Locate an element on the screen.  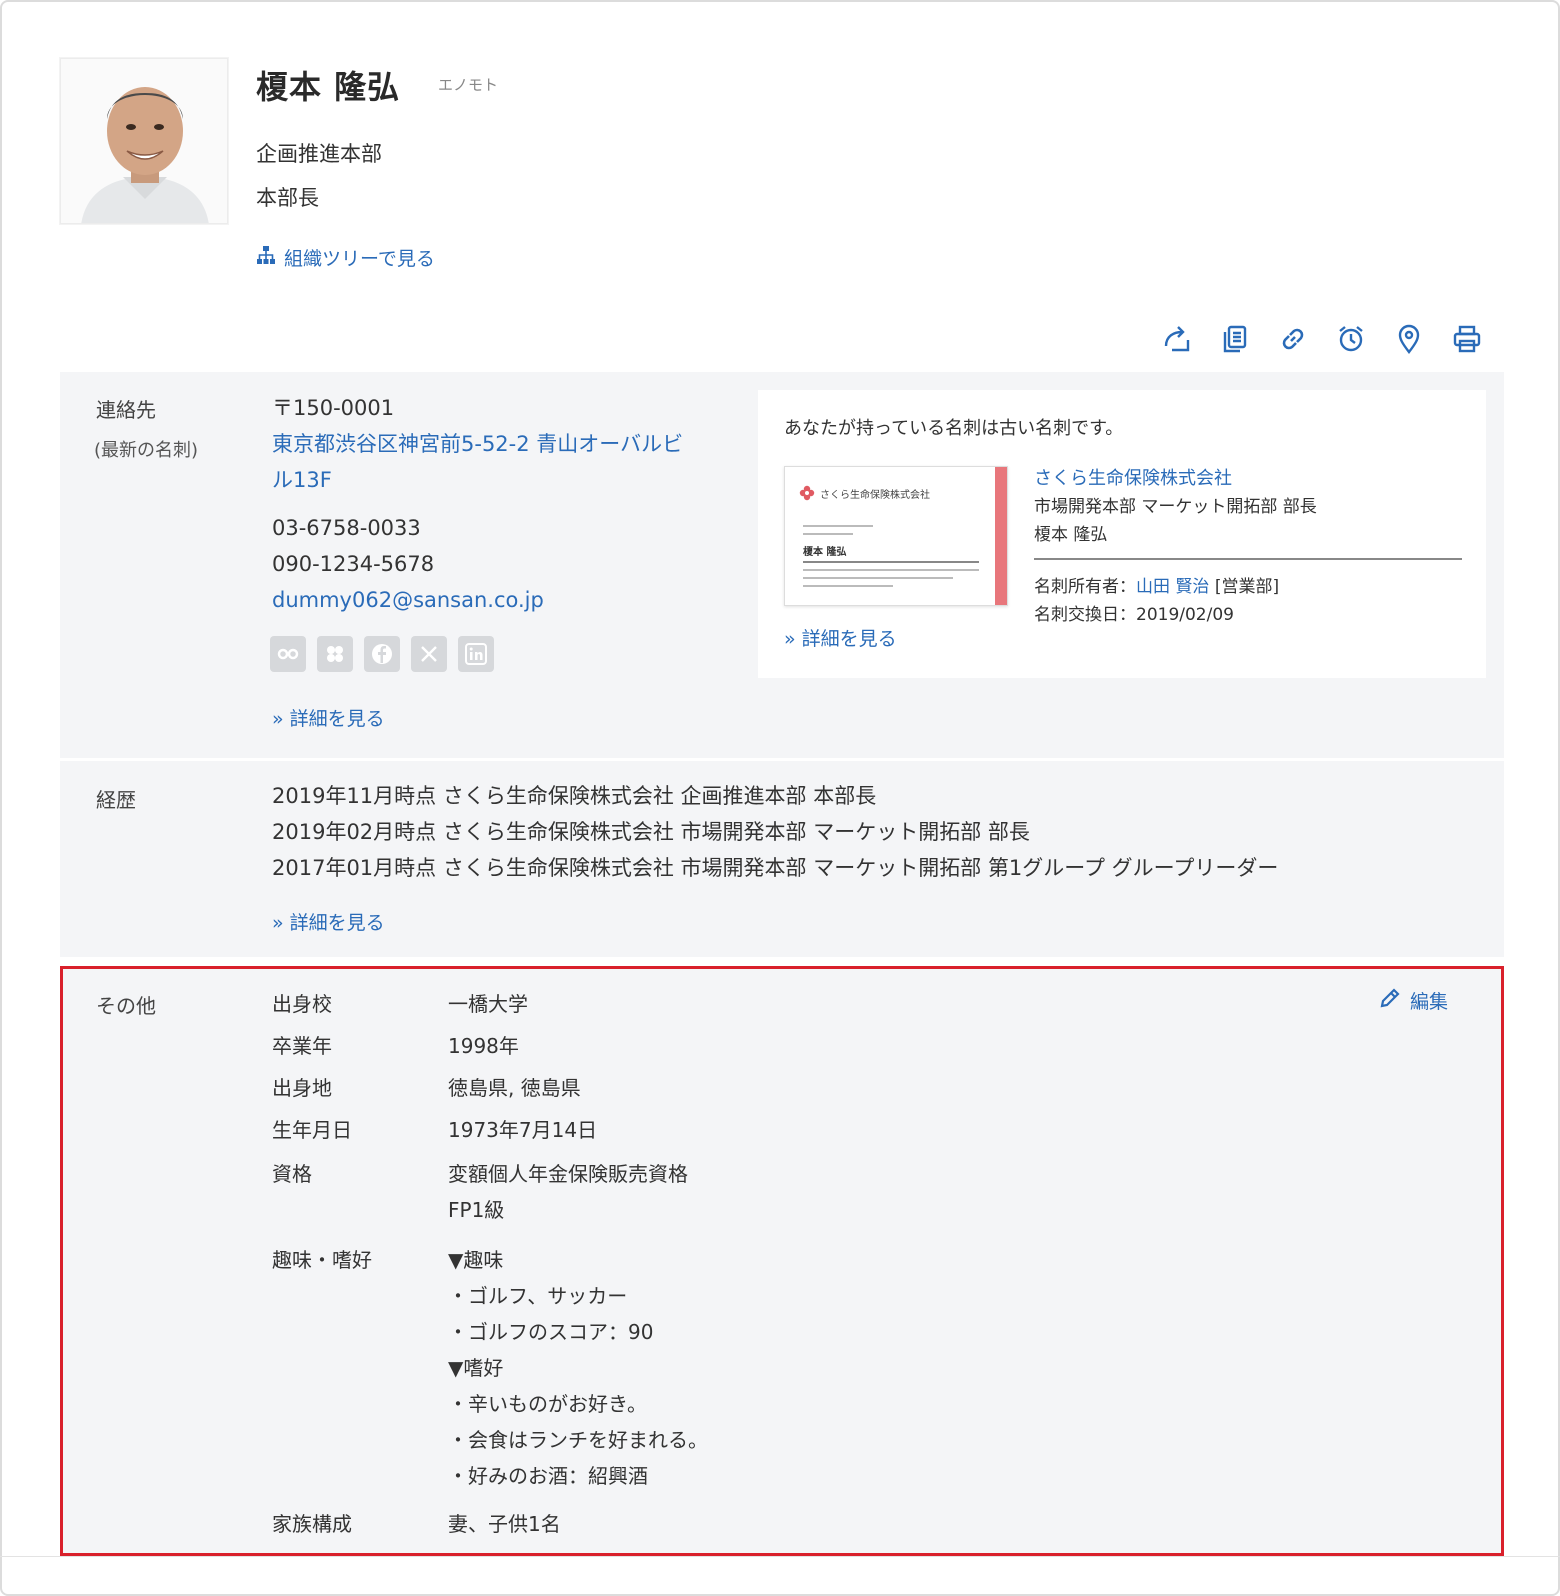
person-position: 本部長 is located at coordinates (287, 198).